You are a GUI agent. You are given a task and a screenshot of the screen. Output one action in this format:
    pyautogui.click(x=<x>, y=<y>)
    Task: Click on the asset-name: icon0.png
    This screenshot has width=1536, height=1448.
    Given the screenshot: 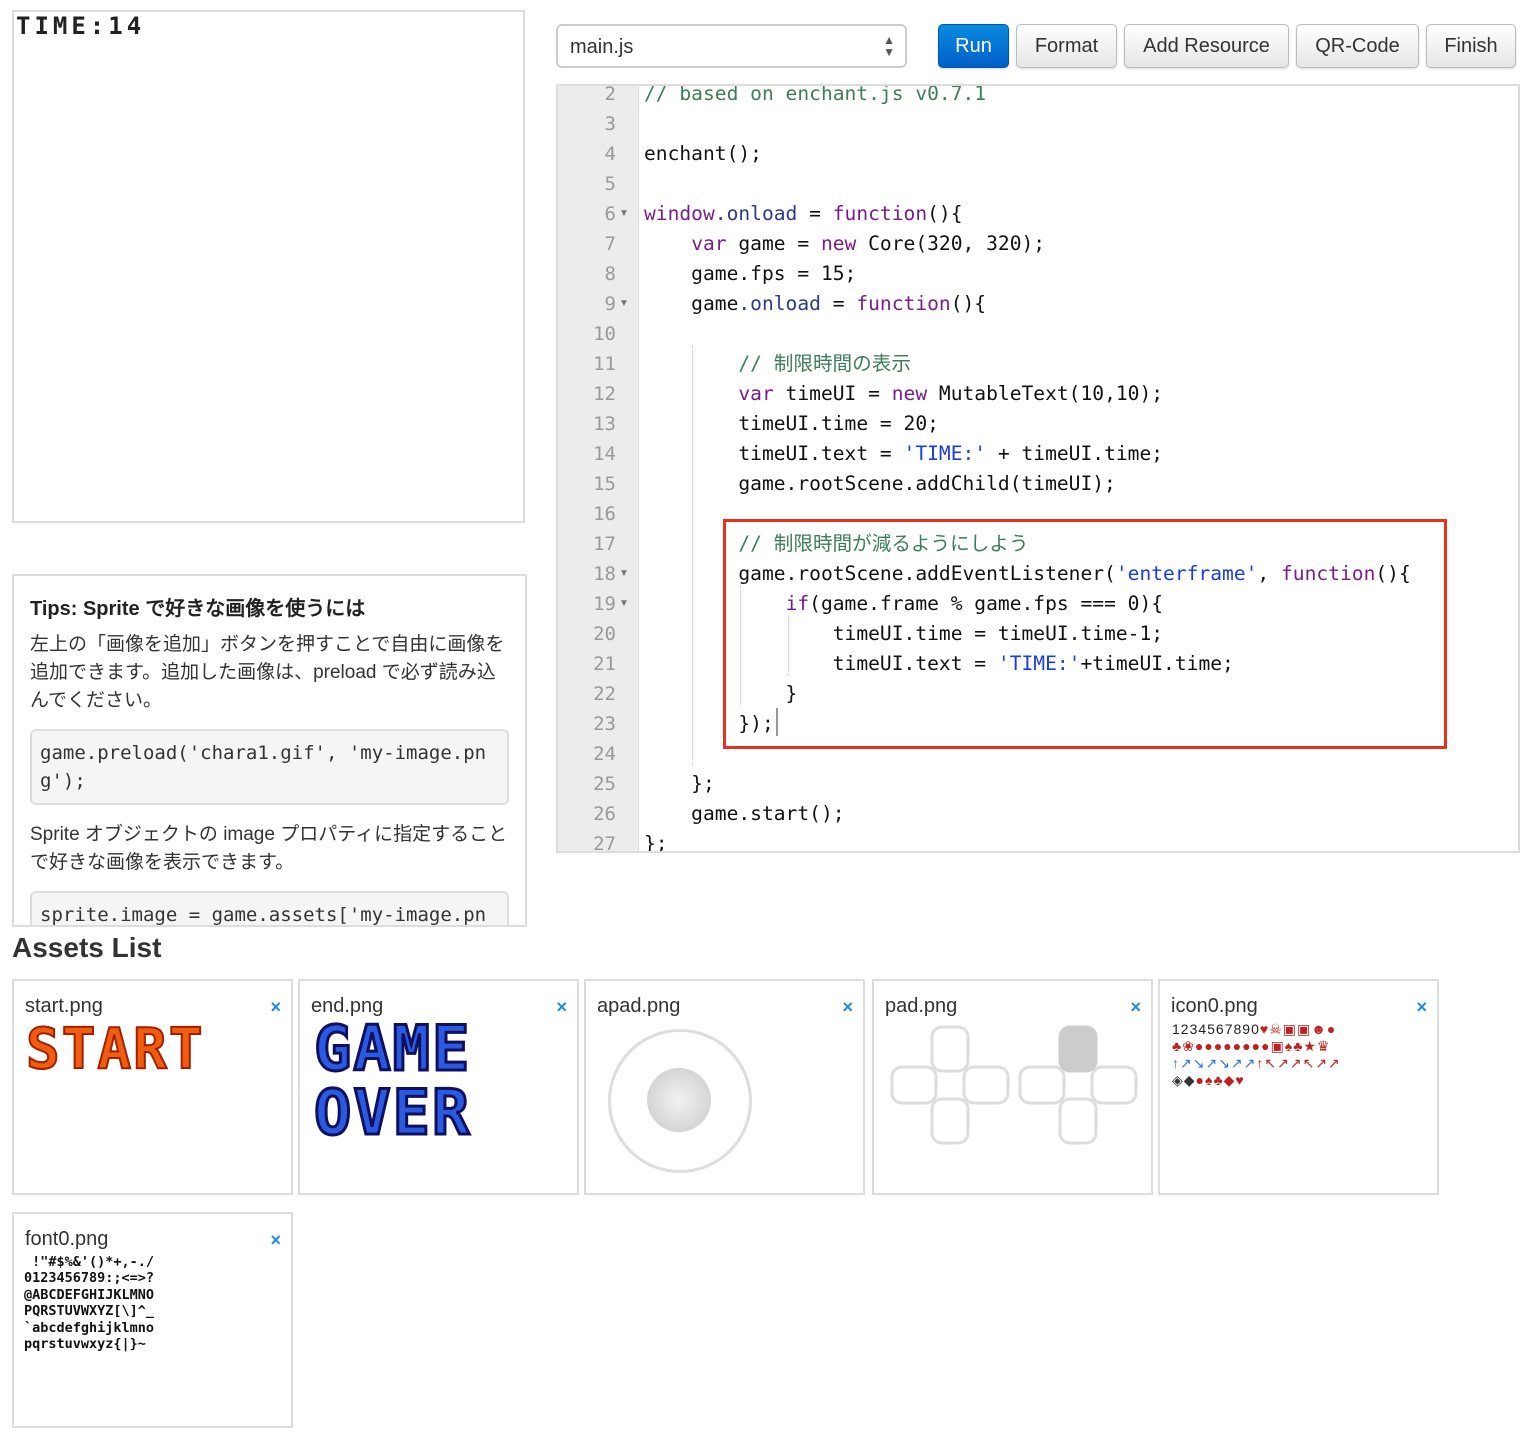 What is the action you would take?
    pyautogui.click(x=1214, y=1006)
    